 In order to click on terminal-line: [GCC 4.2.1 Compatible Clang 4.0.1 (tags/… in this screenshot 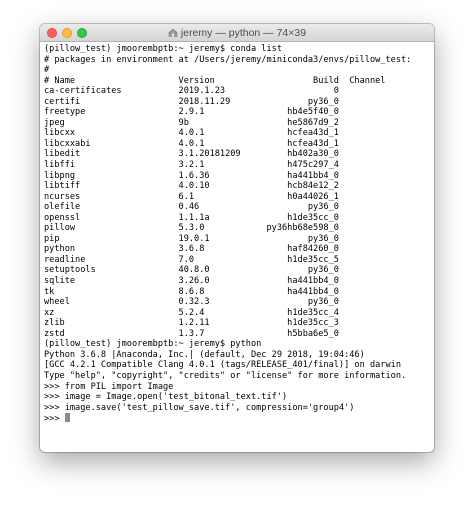, I will do `click(222, 365)`.